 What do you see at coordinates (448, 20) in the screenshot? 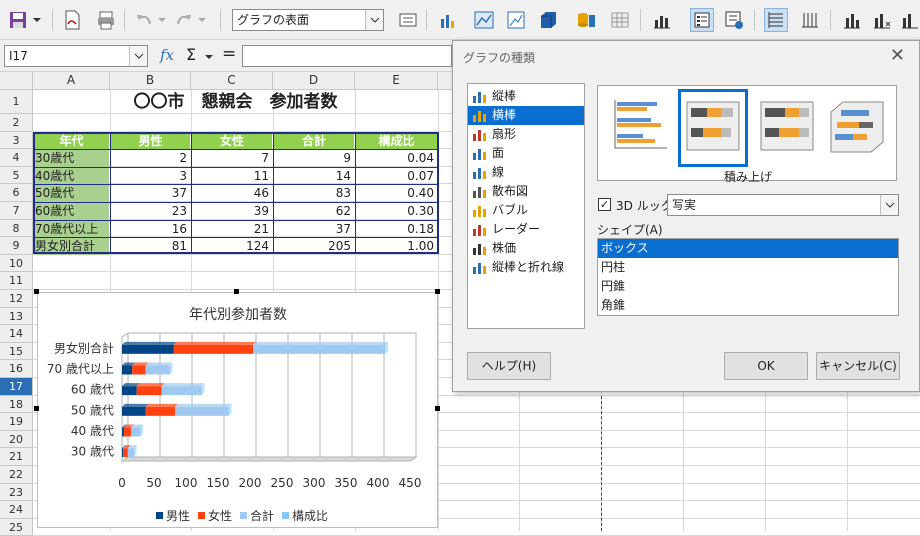
I see `chart-type-icon` at bounding box center [448, 20].